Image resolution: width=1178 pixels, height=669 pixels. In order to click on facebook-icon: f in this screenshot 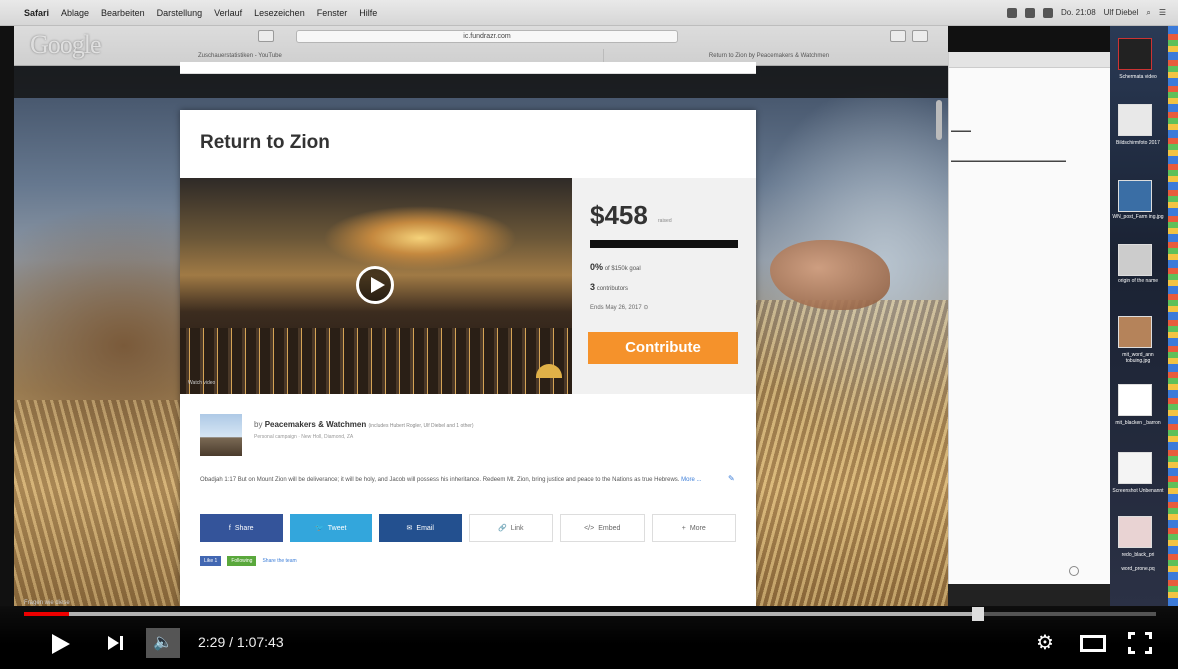, I will do `click(229, 528)`.